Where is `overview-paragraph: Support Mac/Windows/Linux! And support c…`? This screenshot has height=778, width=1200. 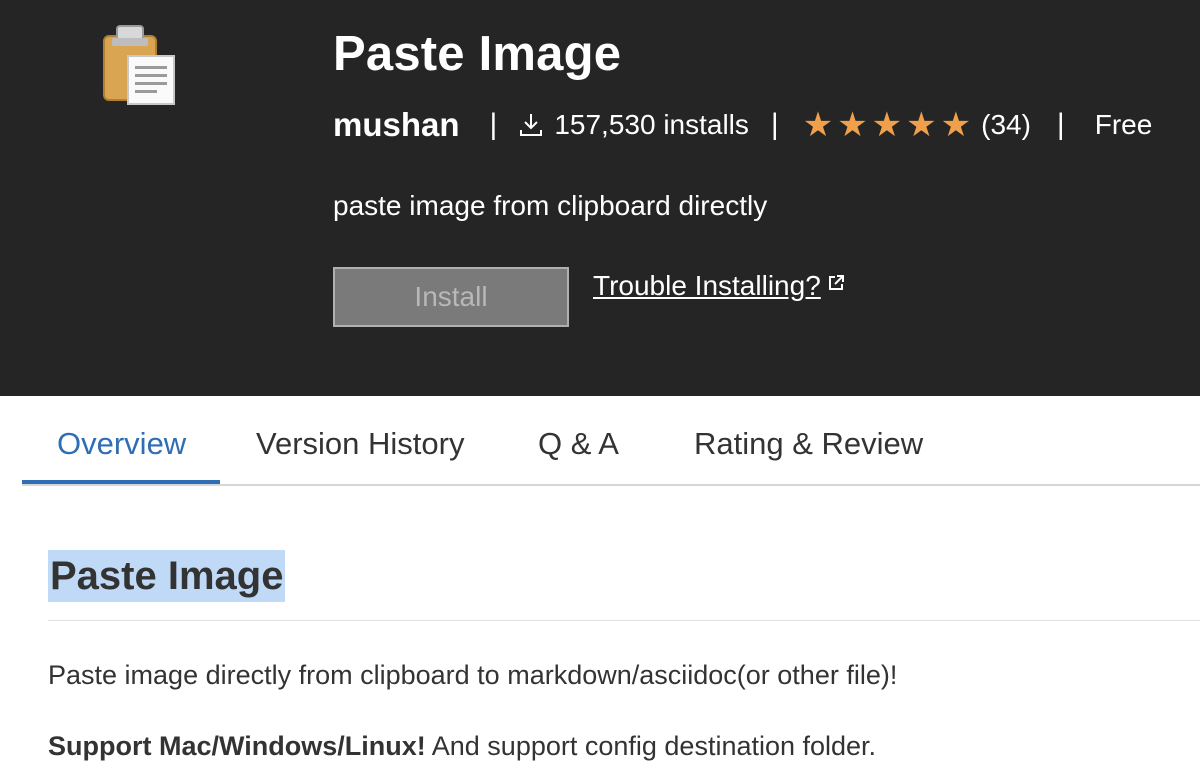 overview-paragraph: Support Mac/Windows/Linux! And support c… is located at coordinates (462, 746).